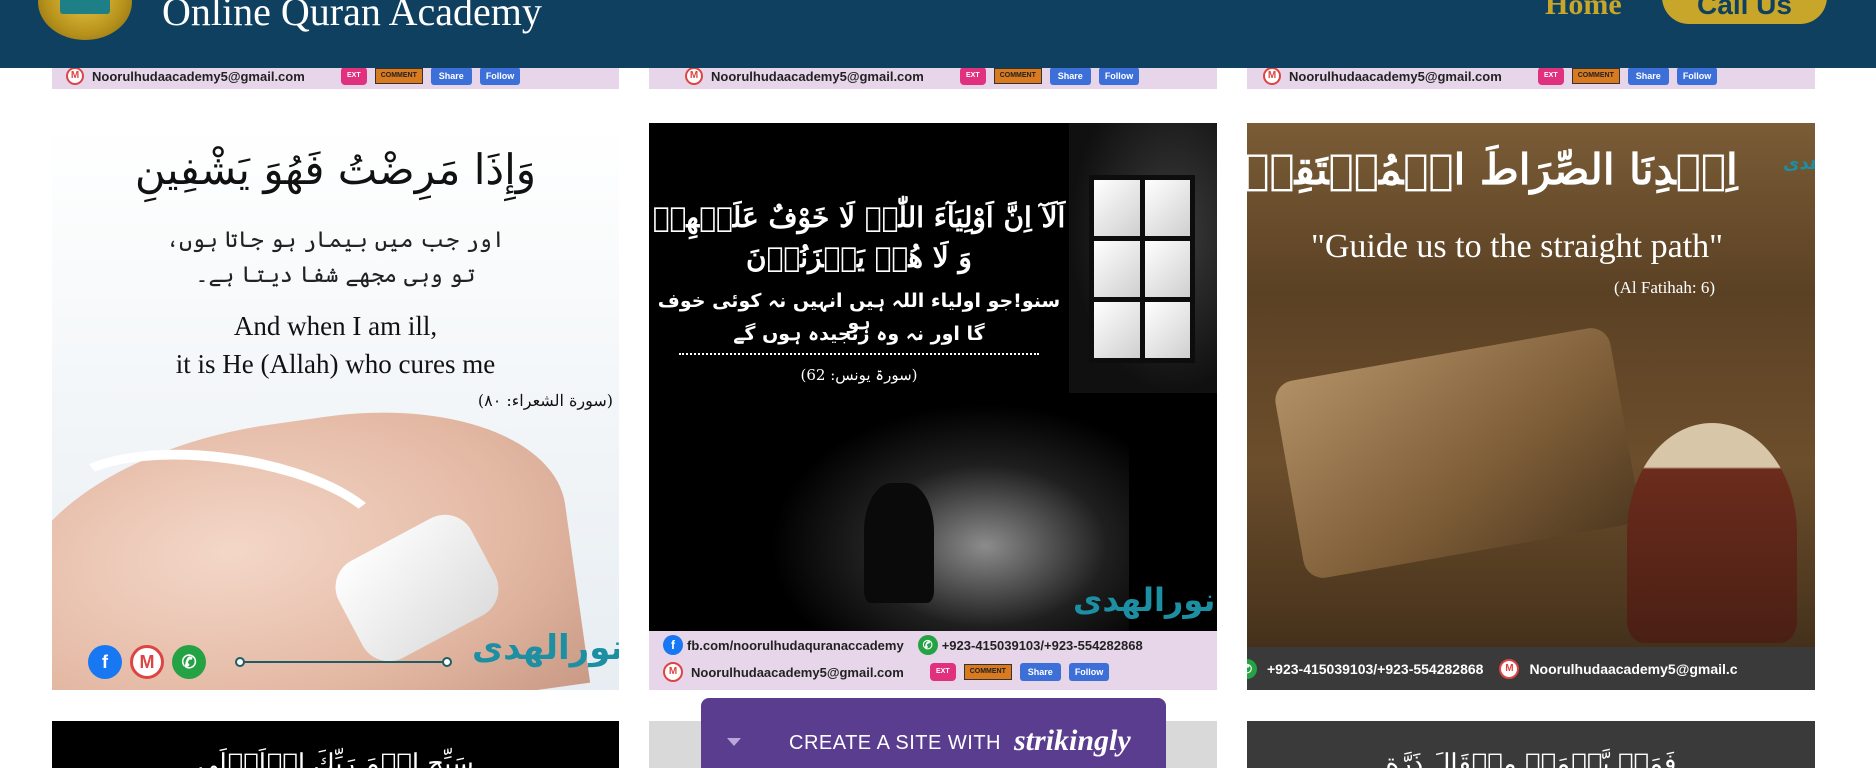 Image resolution: width=1876 pixels, height=768 pixels. I want to click on call-us-button: Call Us, so click(1744, 12).